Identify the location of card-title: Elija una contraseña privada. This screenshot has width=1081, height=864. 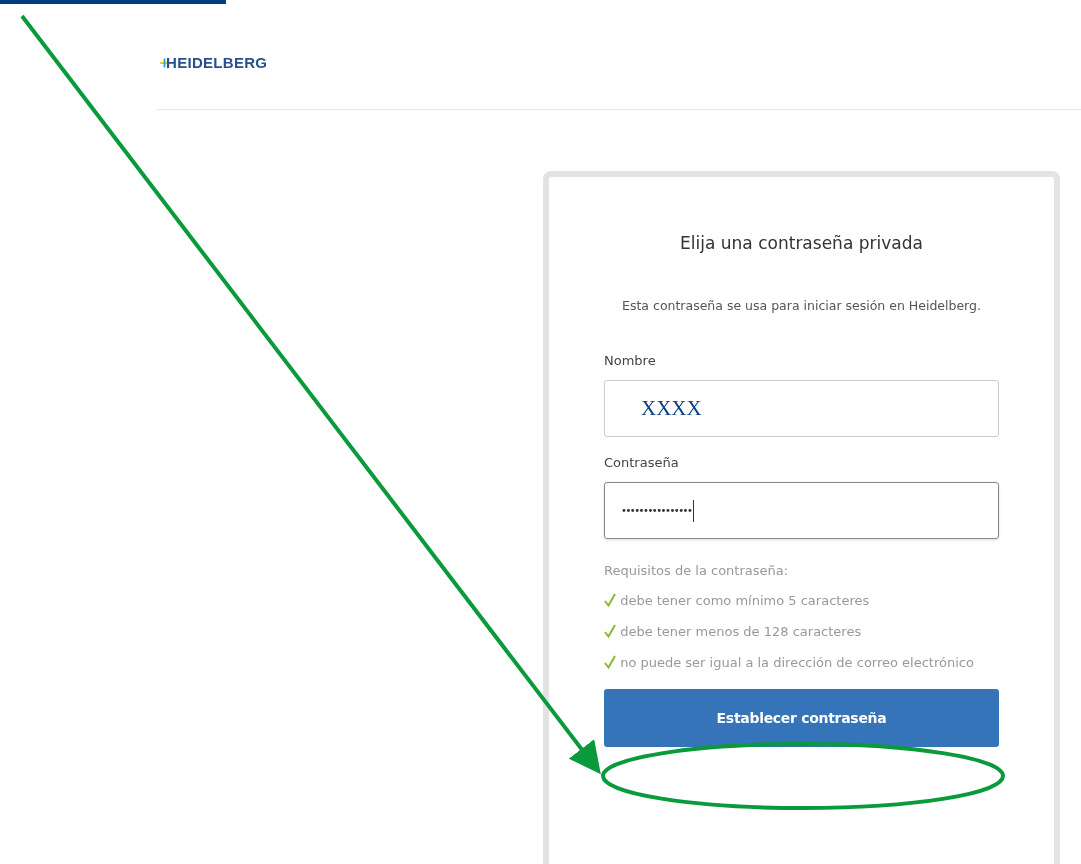
(801, 243).